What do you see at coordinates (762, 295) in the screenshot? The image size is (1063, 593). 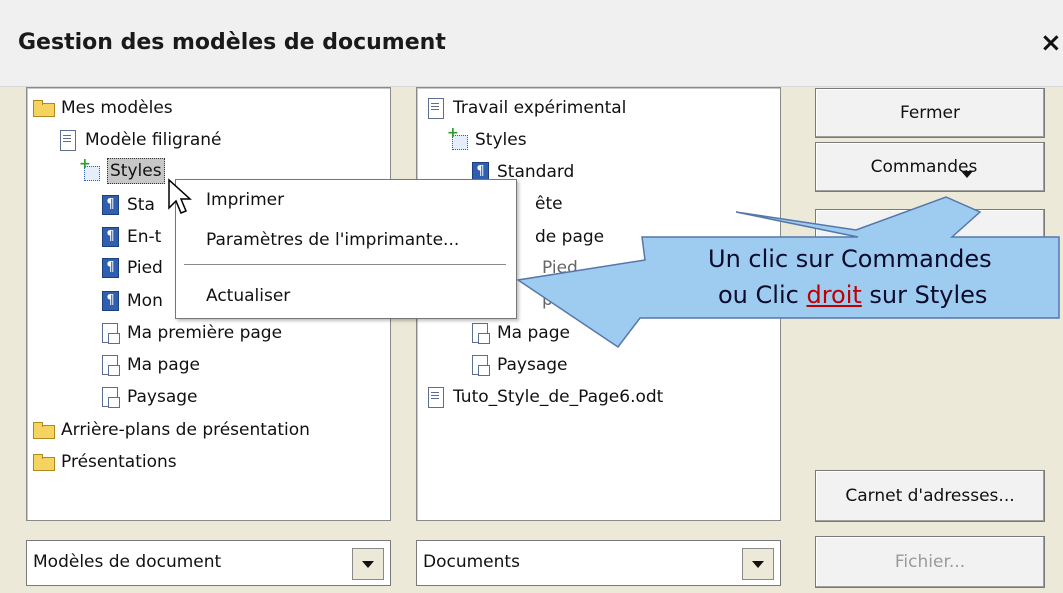 I see `callout-line-2-prefix: ou Clic` at bounding box center [762, 295].